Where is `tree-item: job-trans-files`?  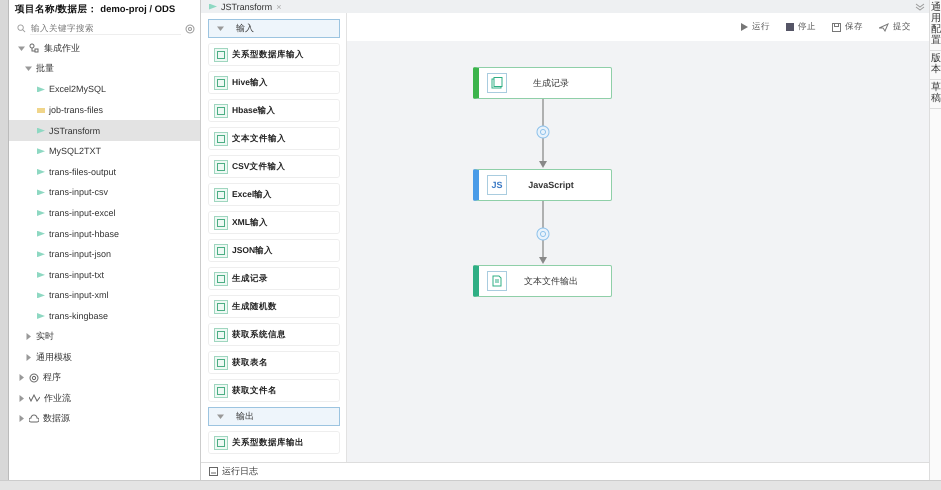 tree-item: job-trans-files is located at coordinates (104, 110).